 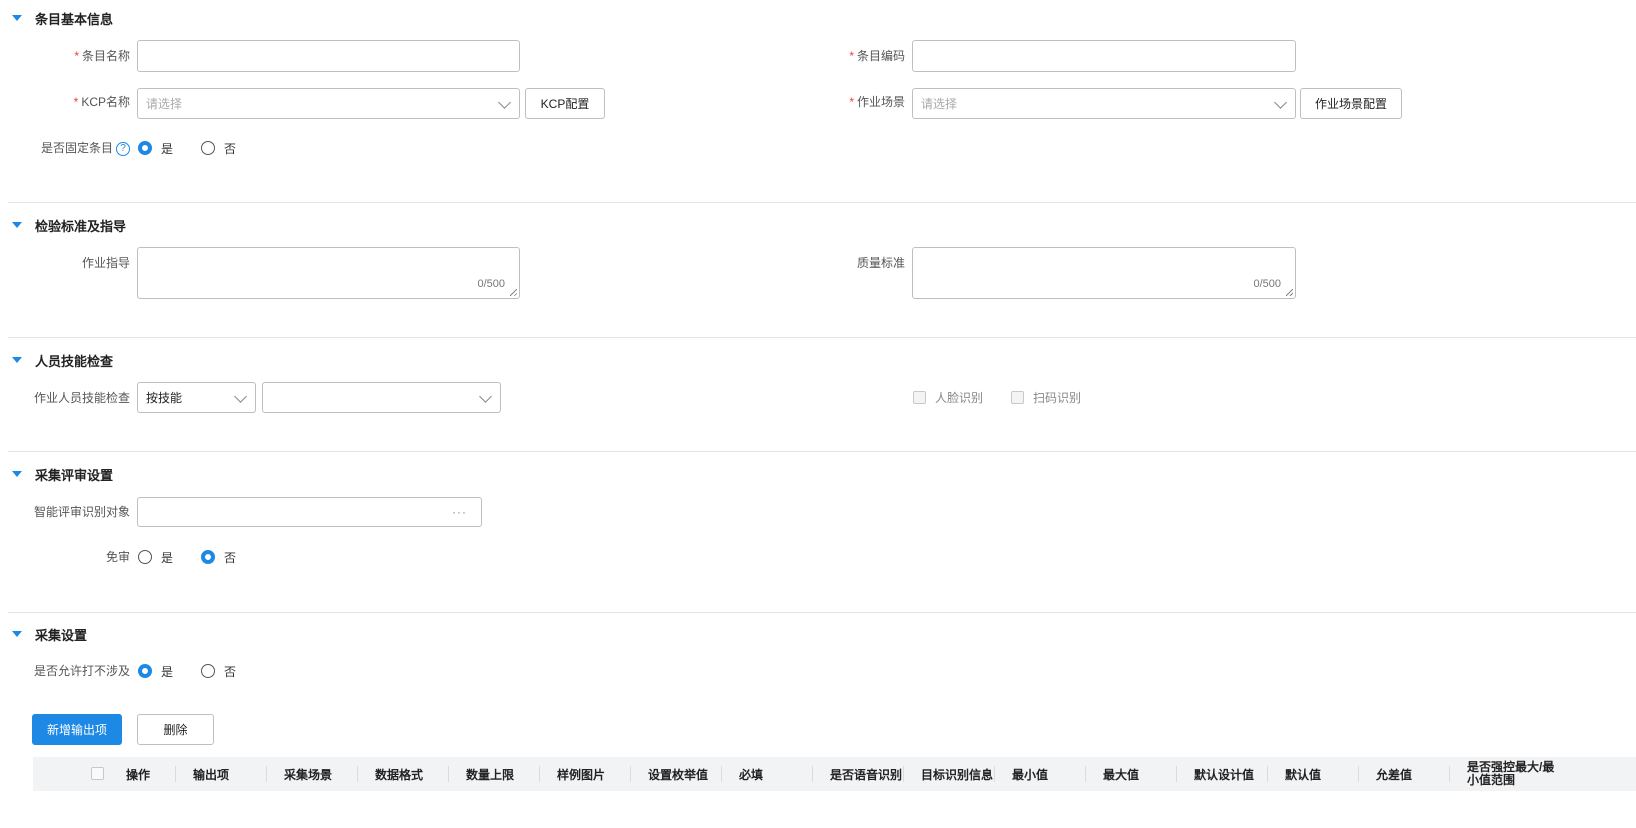 I want to click on section-basic-title: 条目基本信息, so click(x=74, y=19).